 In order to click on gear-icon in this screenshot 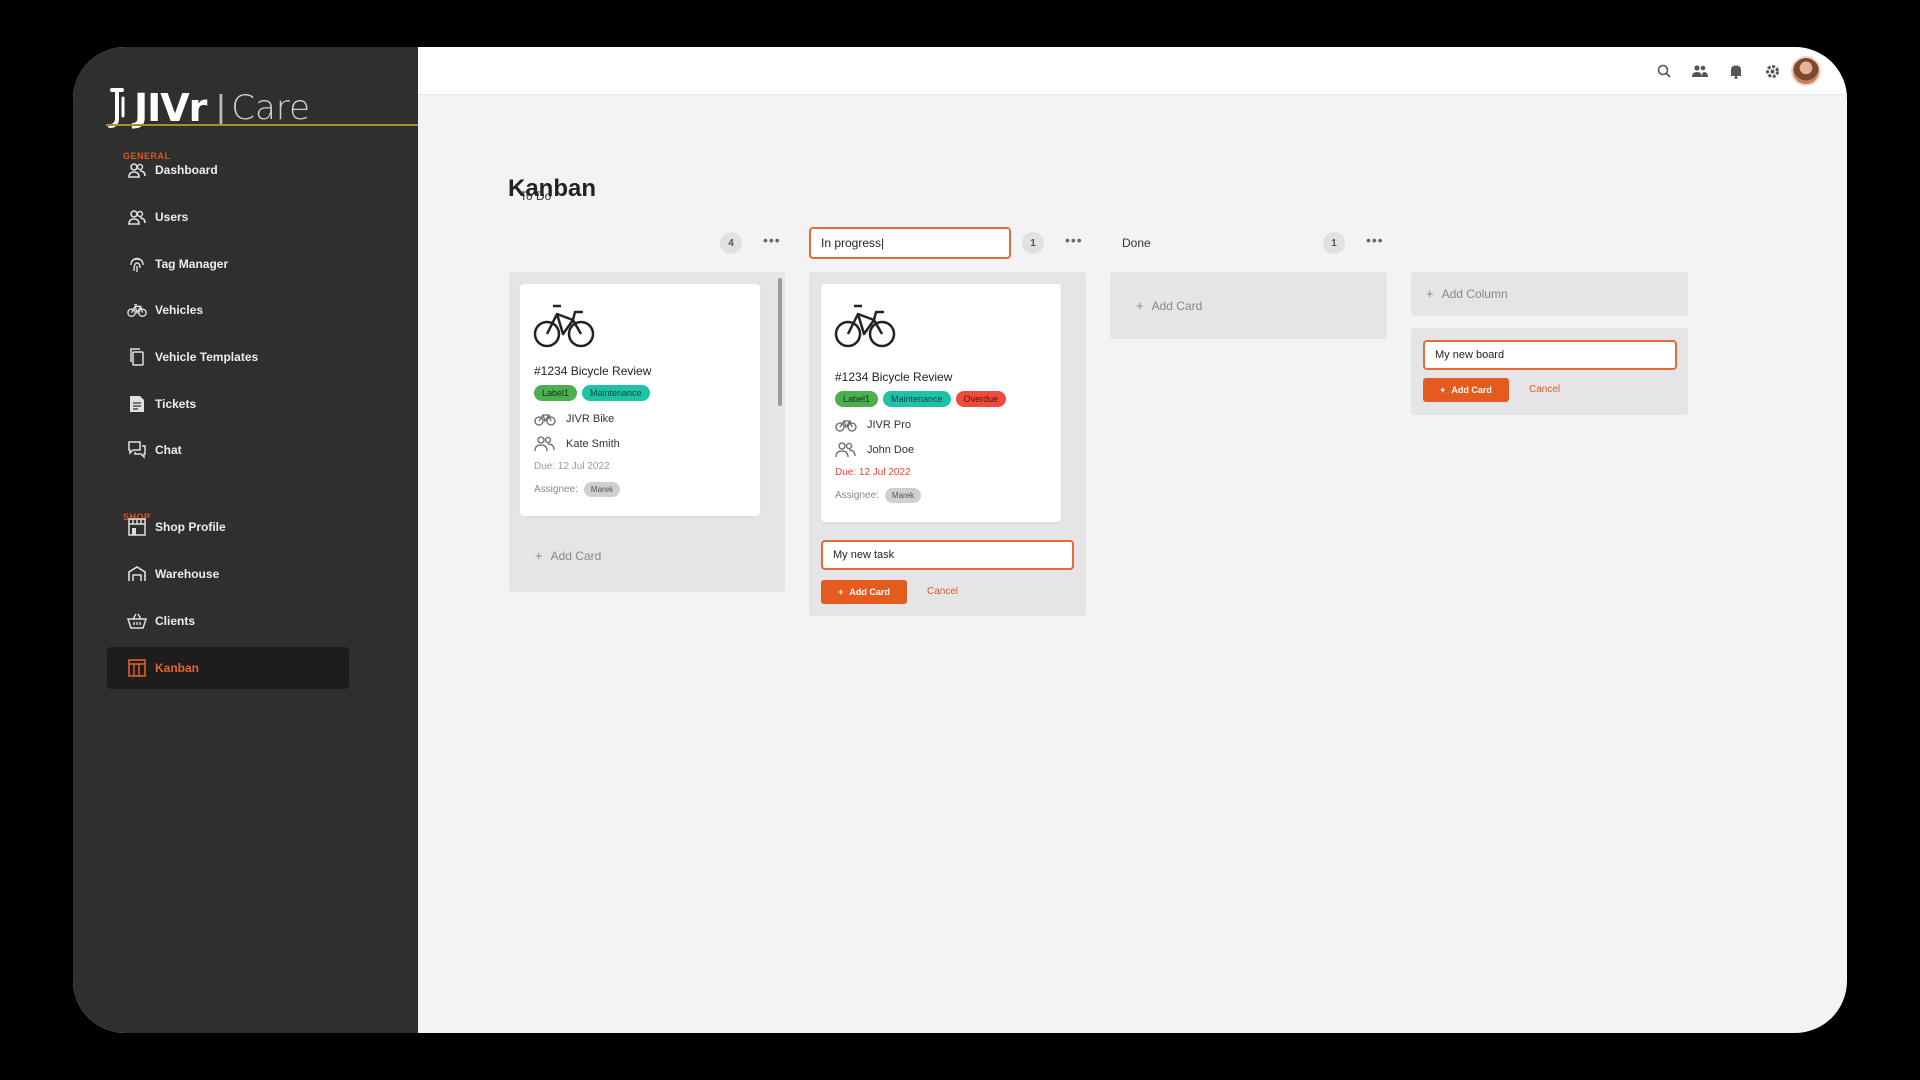, I will do `click(1772, 71)`.